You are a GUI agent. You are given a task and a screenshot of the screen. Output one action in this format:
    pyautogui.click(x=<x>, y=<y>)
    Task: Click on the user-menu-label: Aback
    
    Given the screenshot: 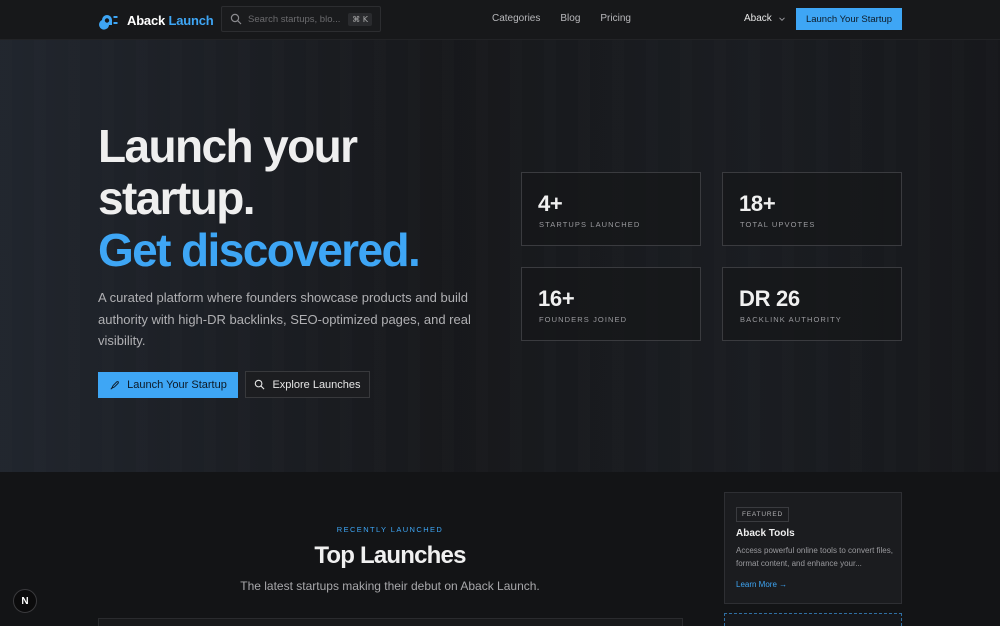 What is the action you would take?
    pyautogui.click(x=758, y=18)
    